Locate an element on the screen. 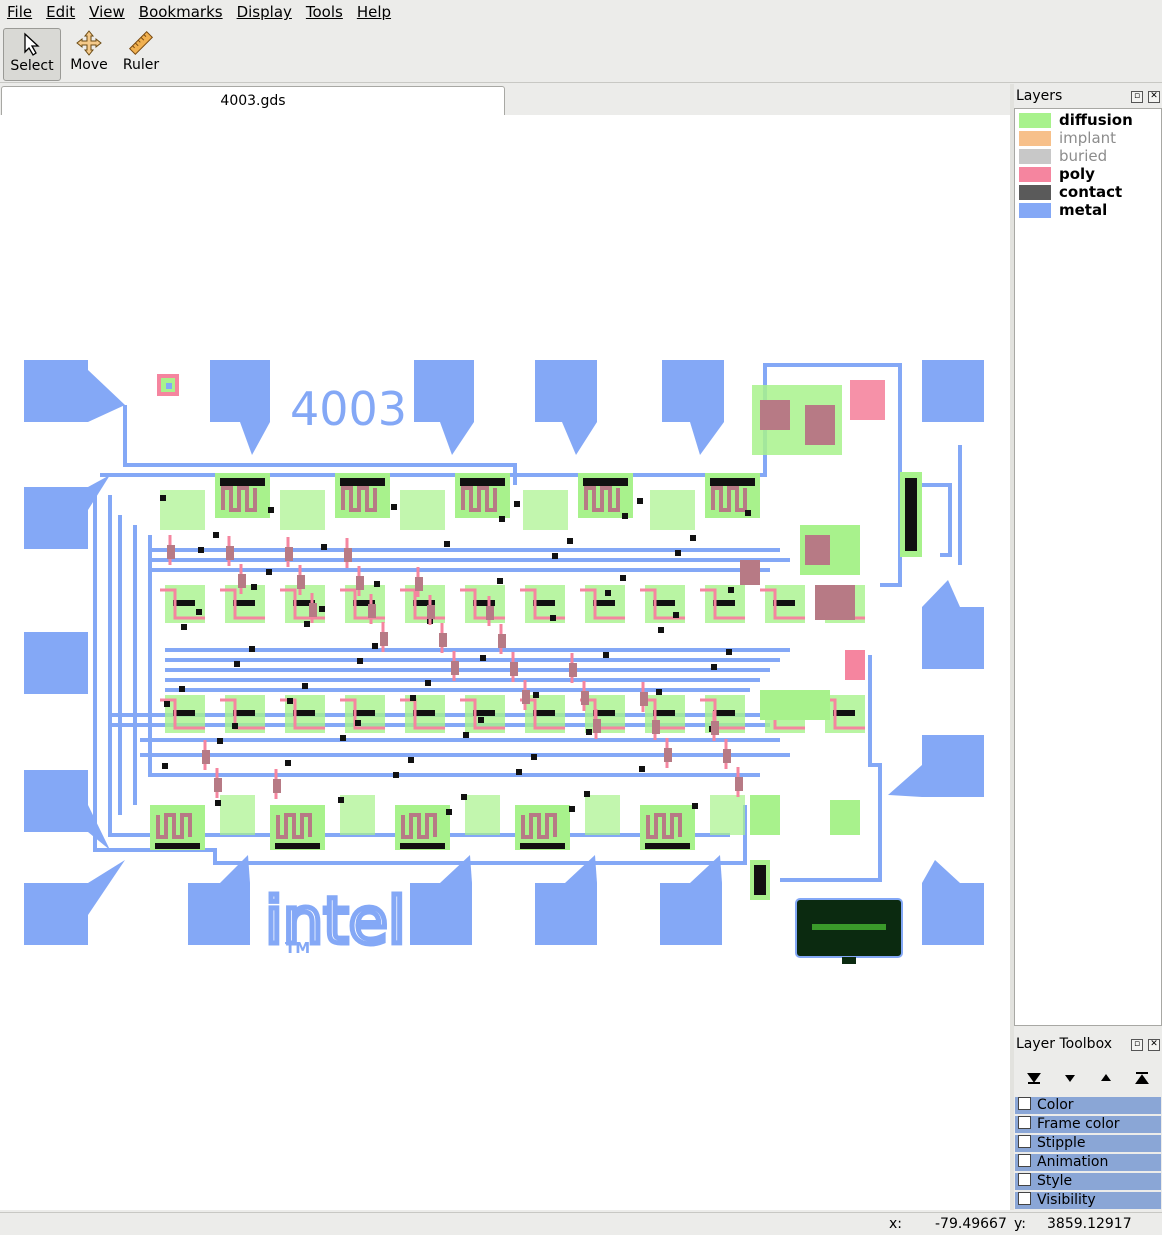 The image size is (1162, 1235). move-bottom-icon is located at coordinates (1034, 1078).